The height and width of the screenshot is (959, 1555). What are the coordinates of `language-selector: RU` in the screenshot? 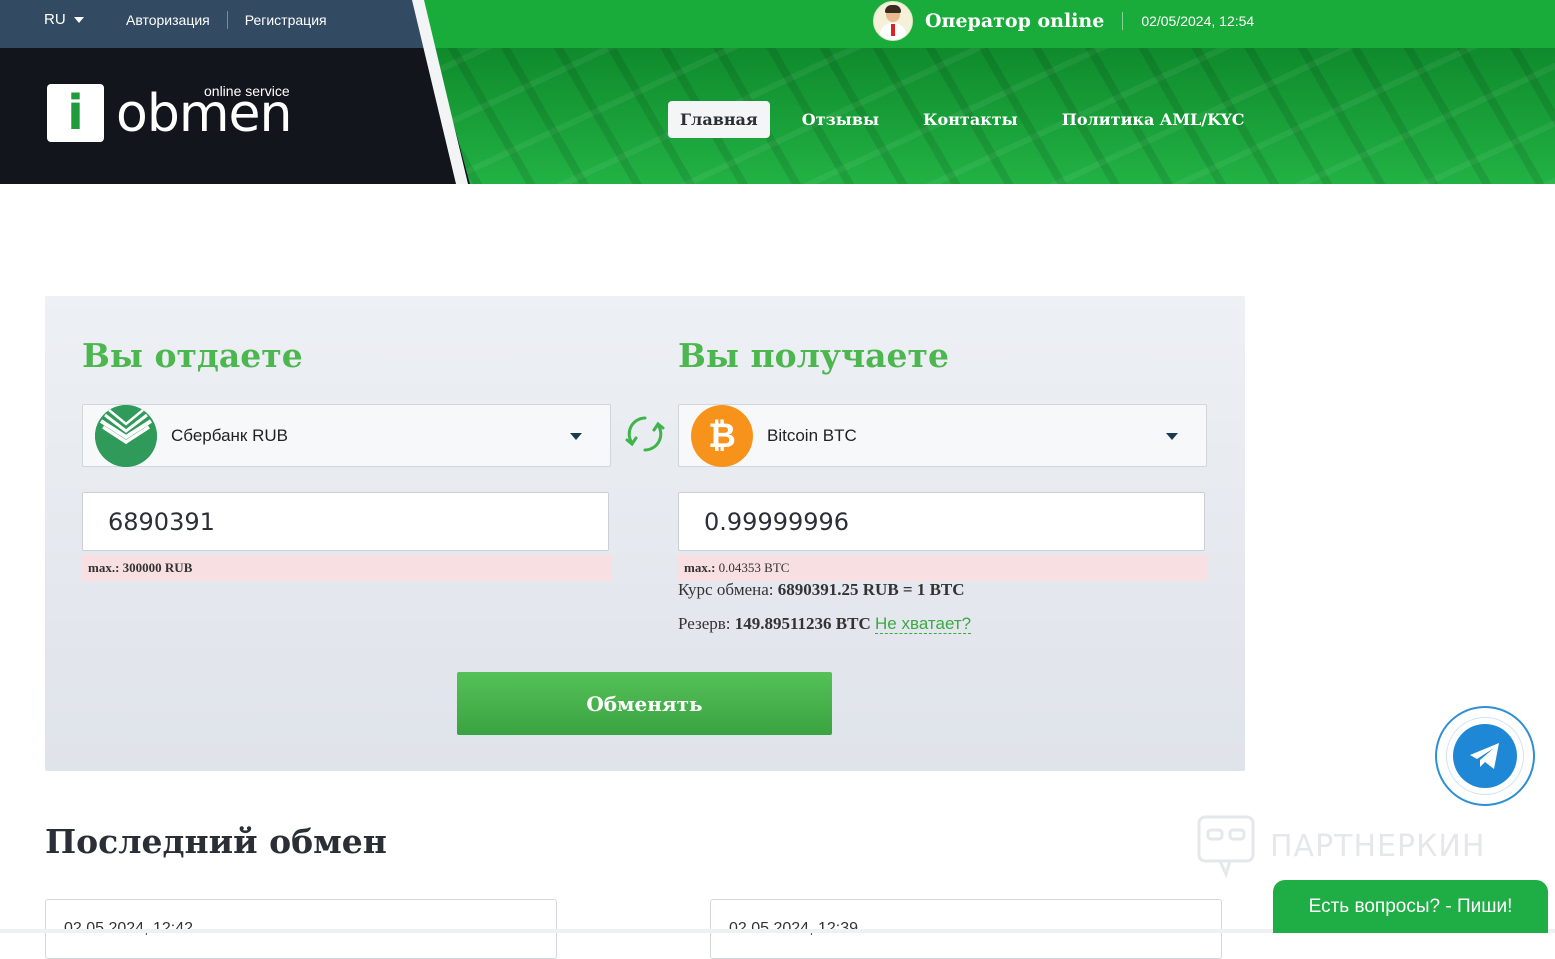 It's located at (64, 19).